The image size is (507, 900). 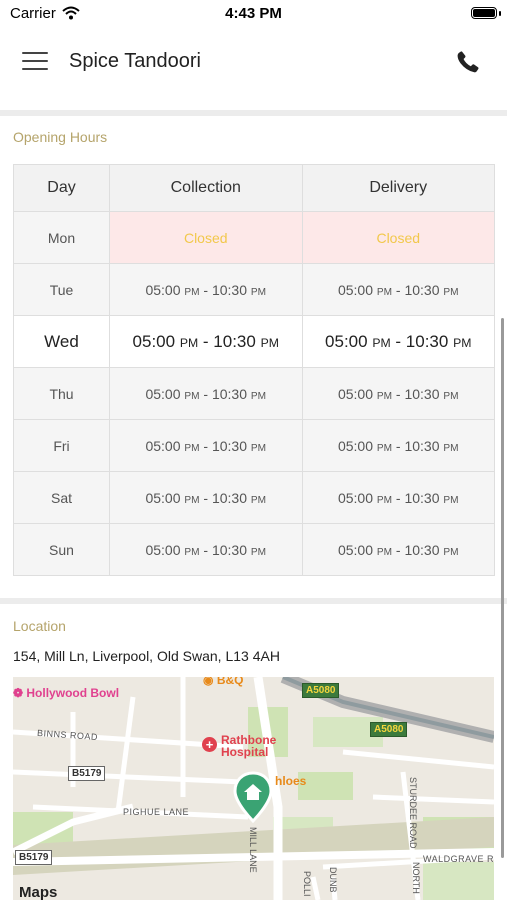 I want to click on battery-icon, so click(x=484, y=13).